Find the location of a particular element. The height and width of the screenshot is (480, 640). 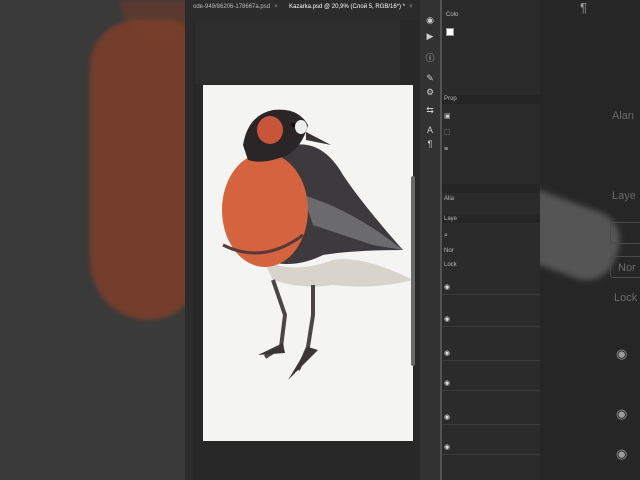

blend-mode-select: Nor is located at coordinates (449, 251).